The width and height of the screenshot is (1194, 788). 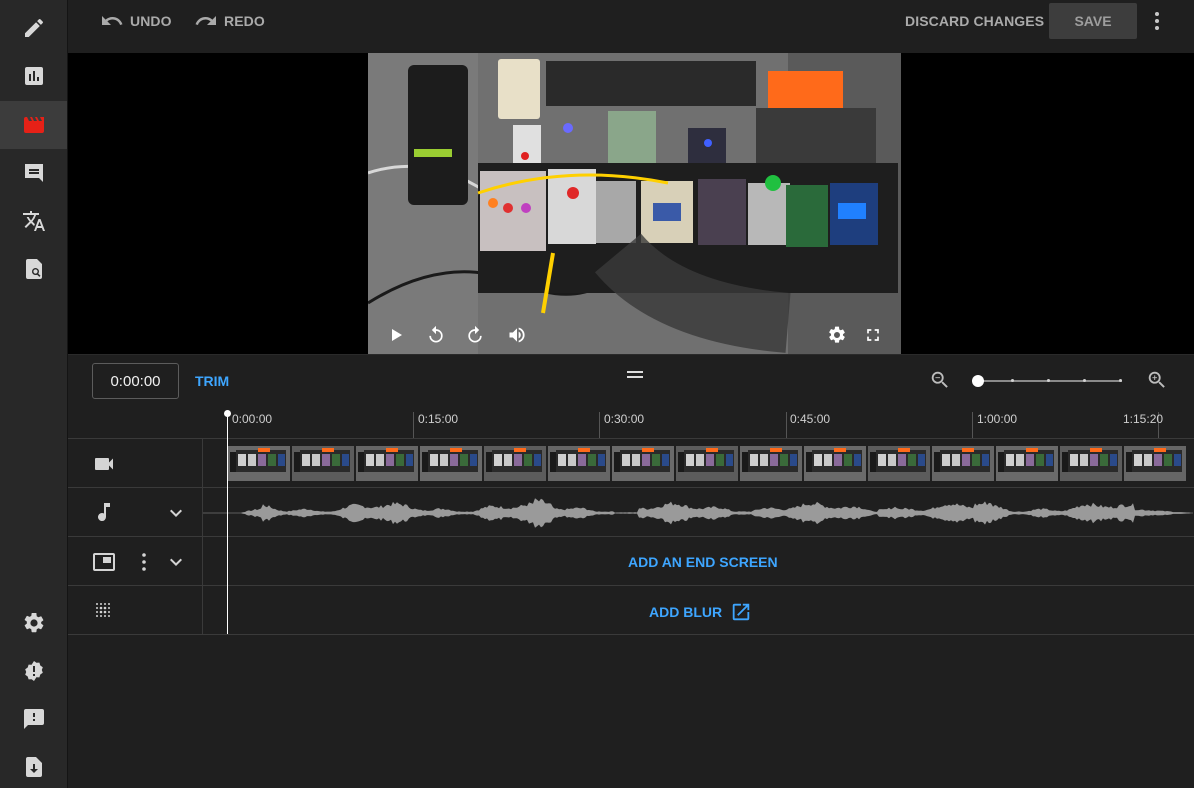 I want to click on ruler-label: 1:00:00, so click(x=997, y=419).